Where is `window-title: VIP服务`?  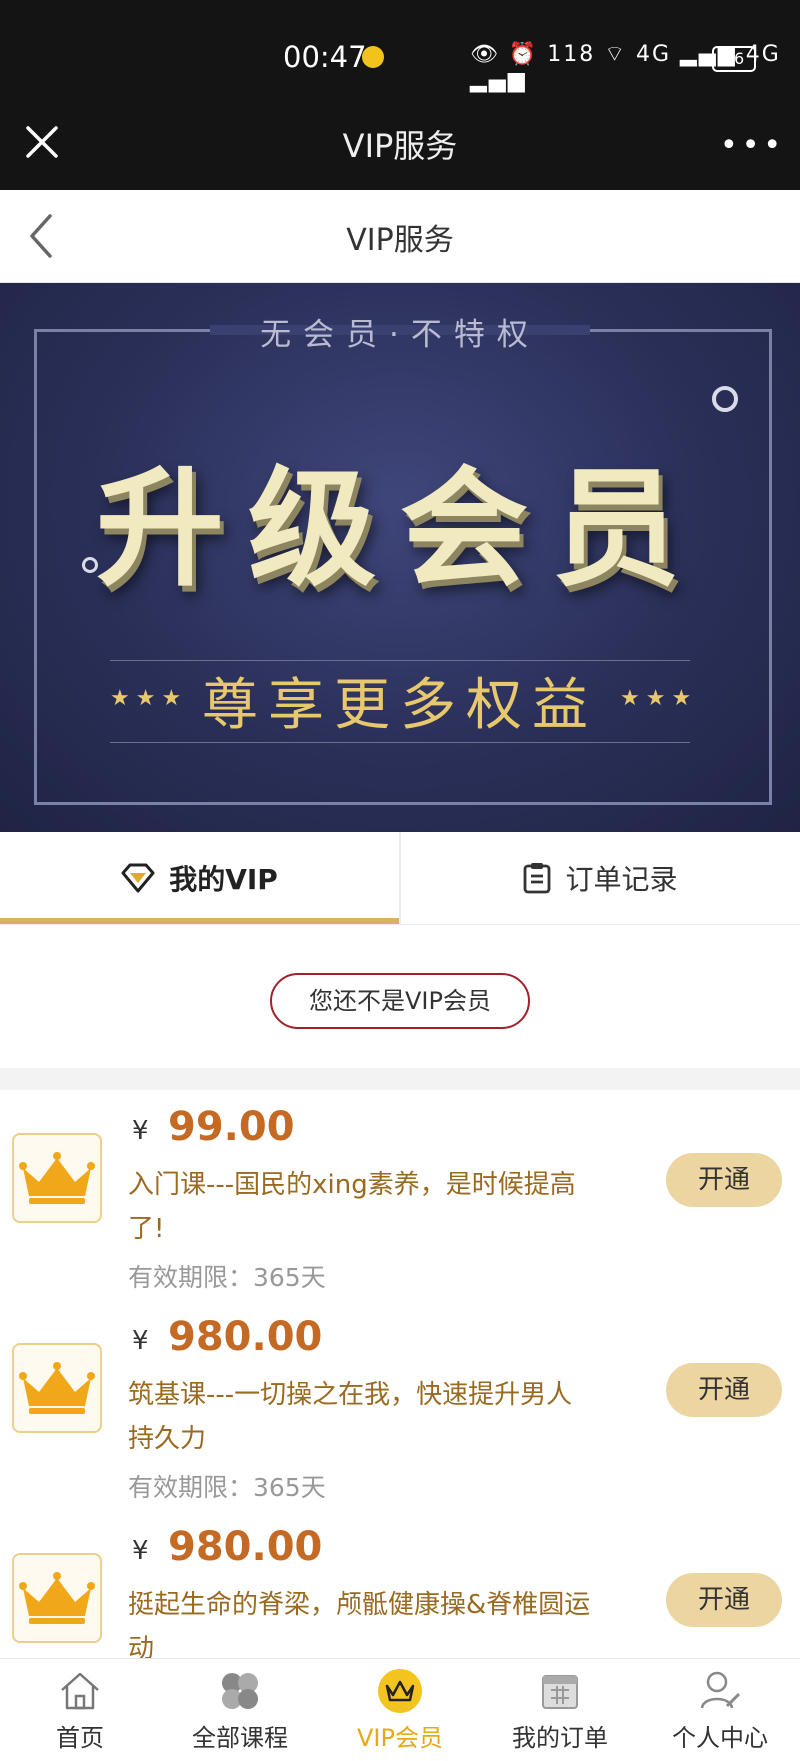 window-title: VIP服务 is located at coordinates (400, 146).